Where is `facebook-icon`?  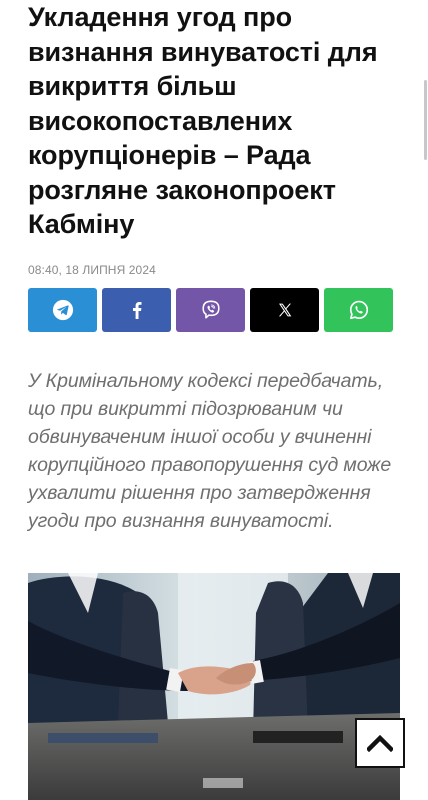
facebook-icon is located at coordinates (136, 310).